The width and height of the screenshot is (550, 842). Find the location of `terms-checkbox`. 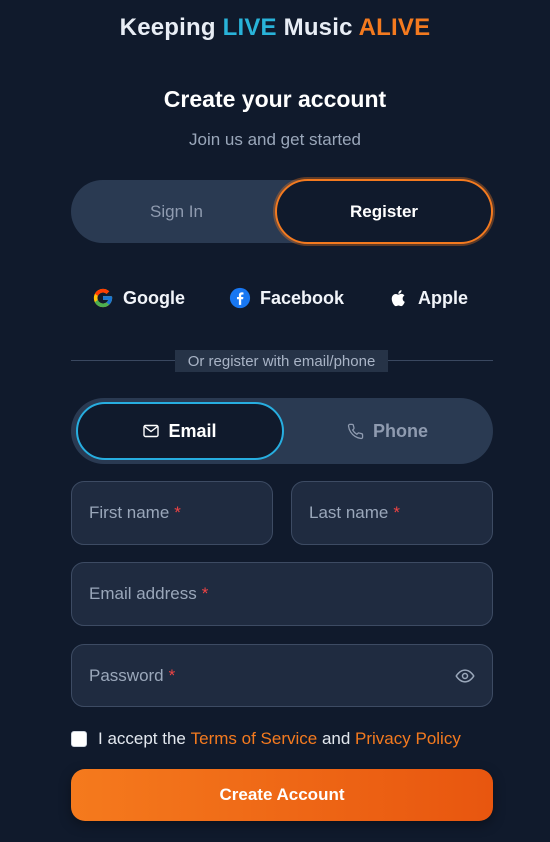

terms-checkbox is located at coordinates (79, 739).